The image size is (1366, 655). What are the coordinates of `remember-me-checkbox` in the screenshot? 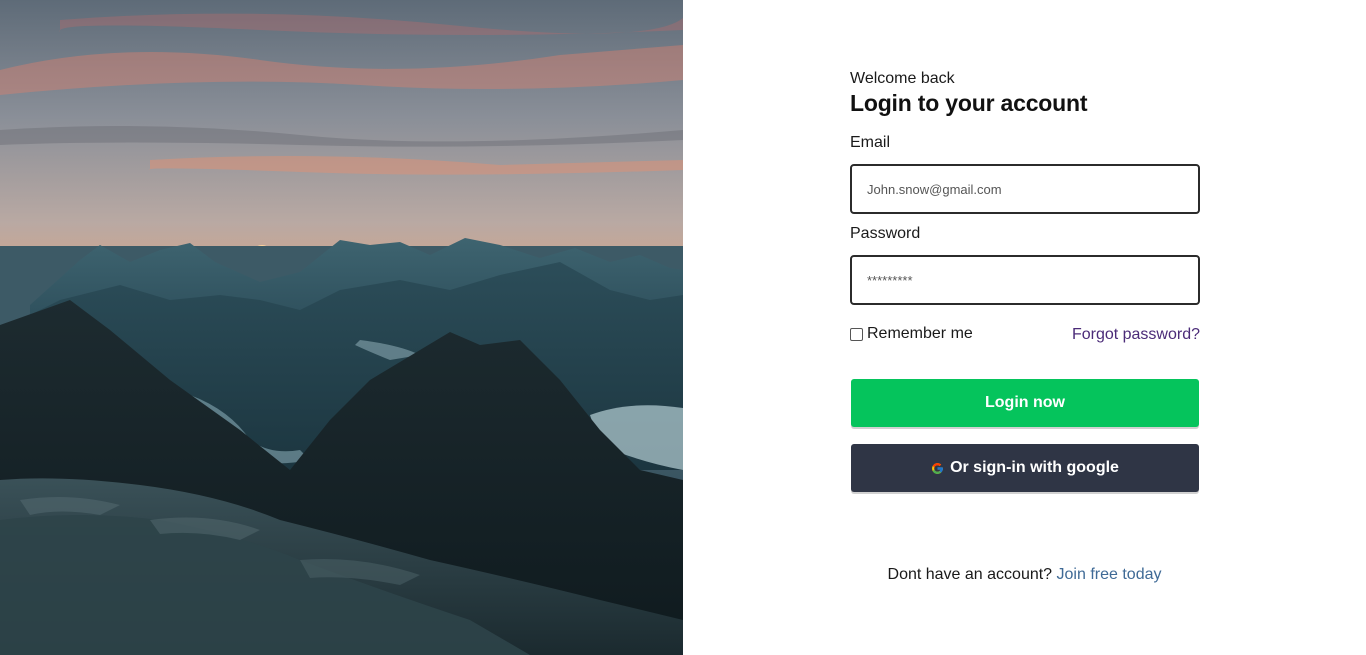 It's located at (856, 334).